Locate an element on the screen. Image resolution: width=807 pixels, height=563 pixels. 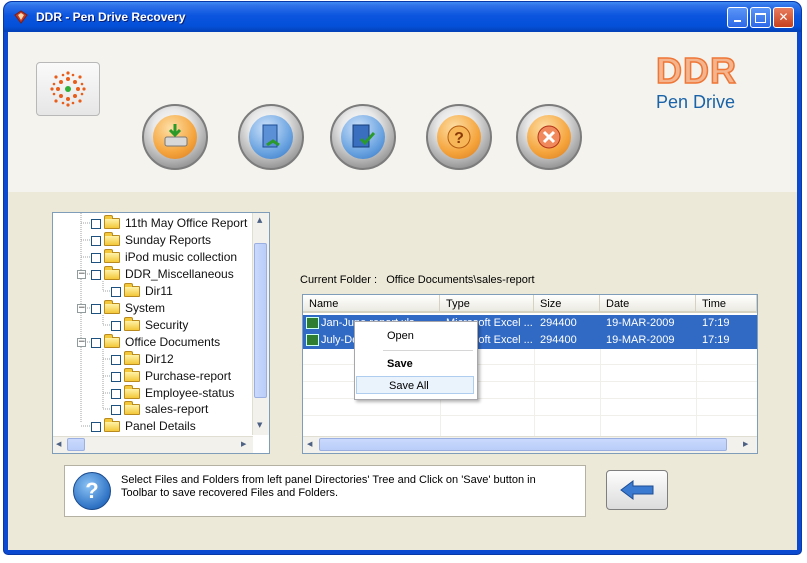
tree-item-label: Panel Details is located at coordinates (160, 426).